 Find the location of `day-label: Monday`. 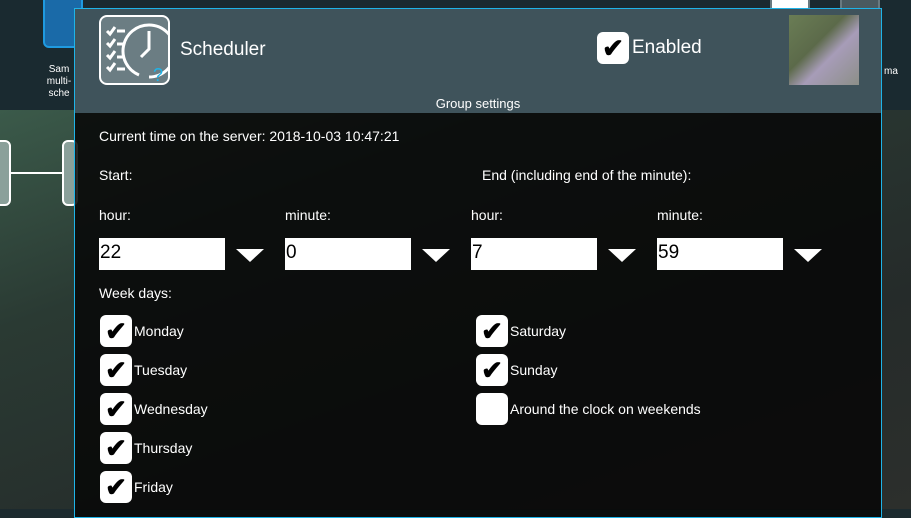

day-label: Monday is located at coordinates (159, 331).